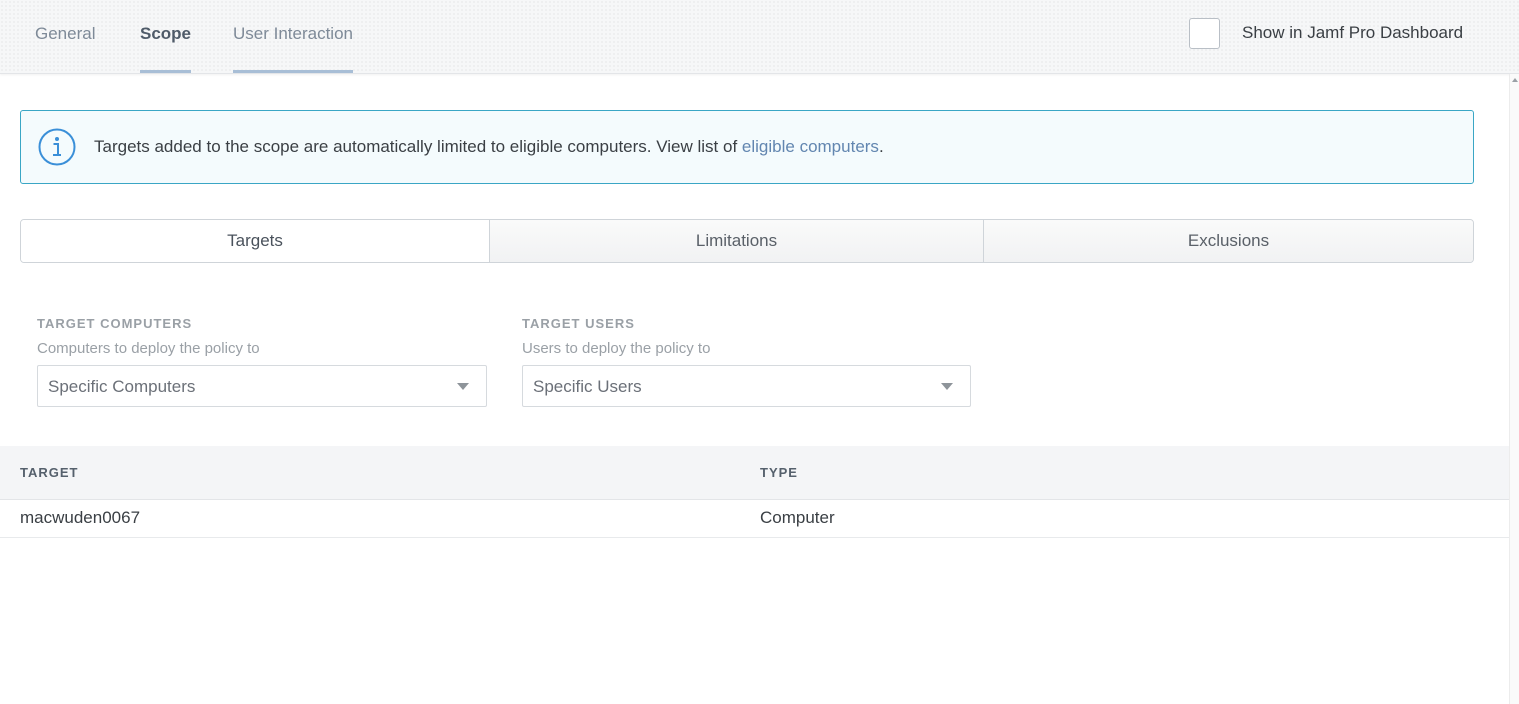 The width and height of the screenshot is (1519, 704). I want to click on tab-user-interaction-underline, so click(293, 71).